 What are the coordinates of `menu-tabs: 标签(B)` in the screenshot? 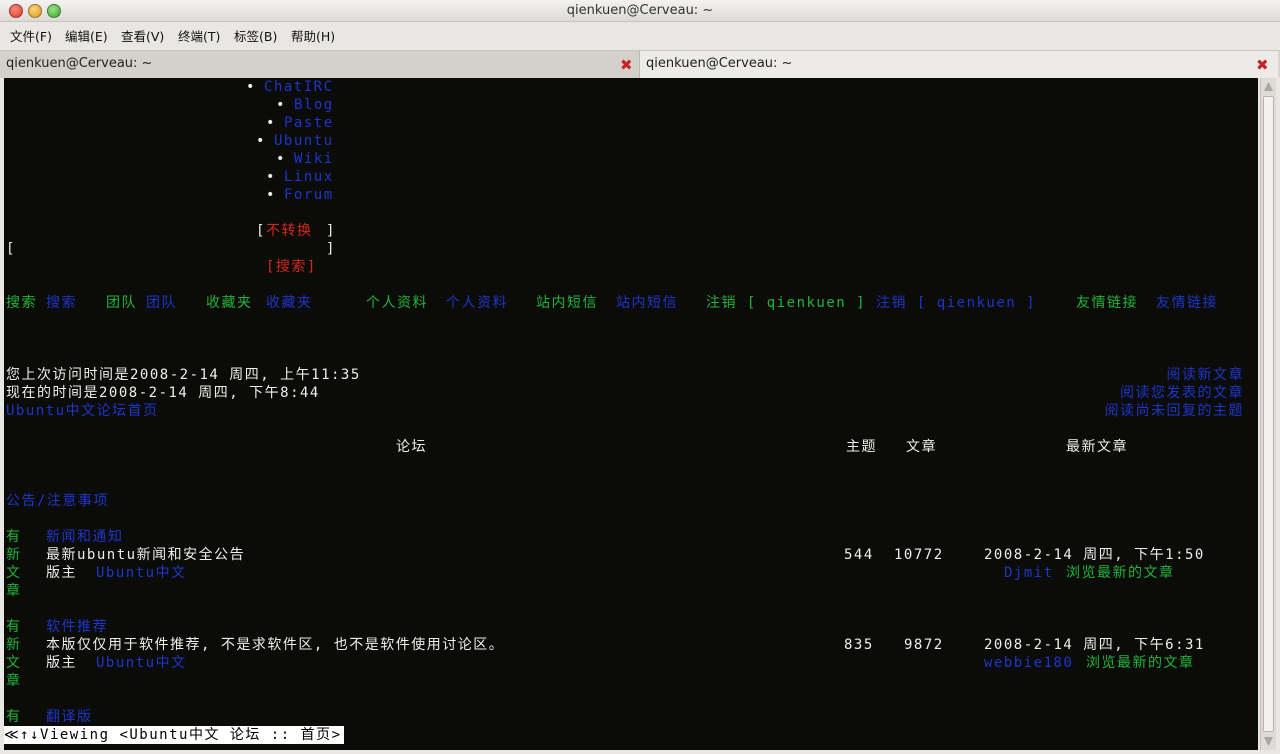 It's located at (255, 35).